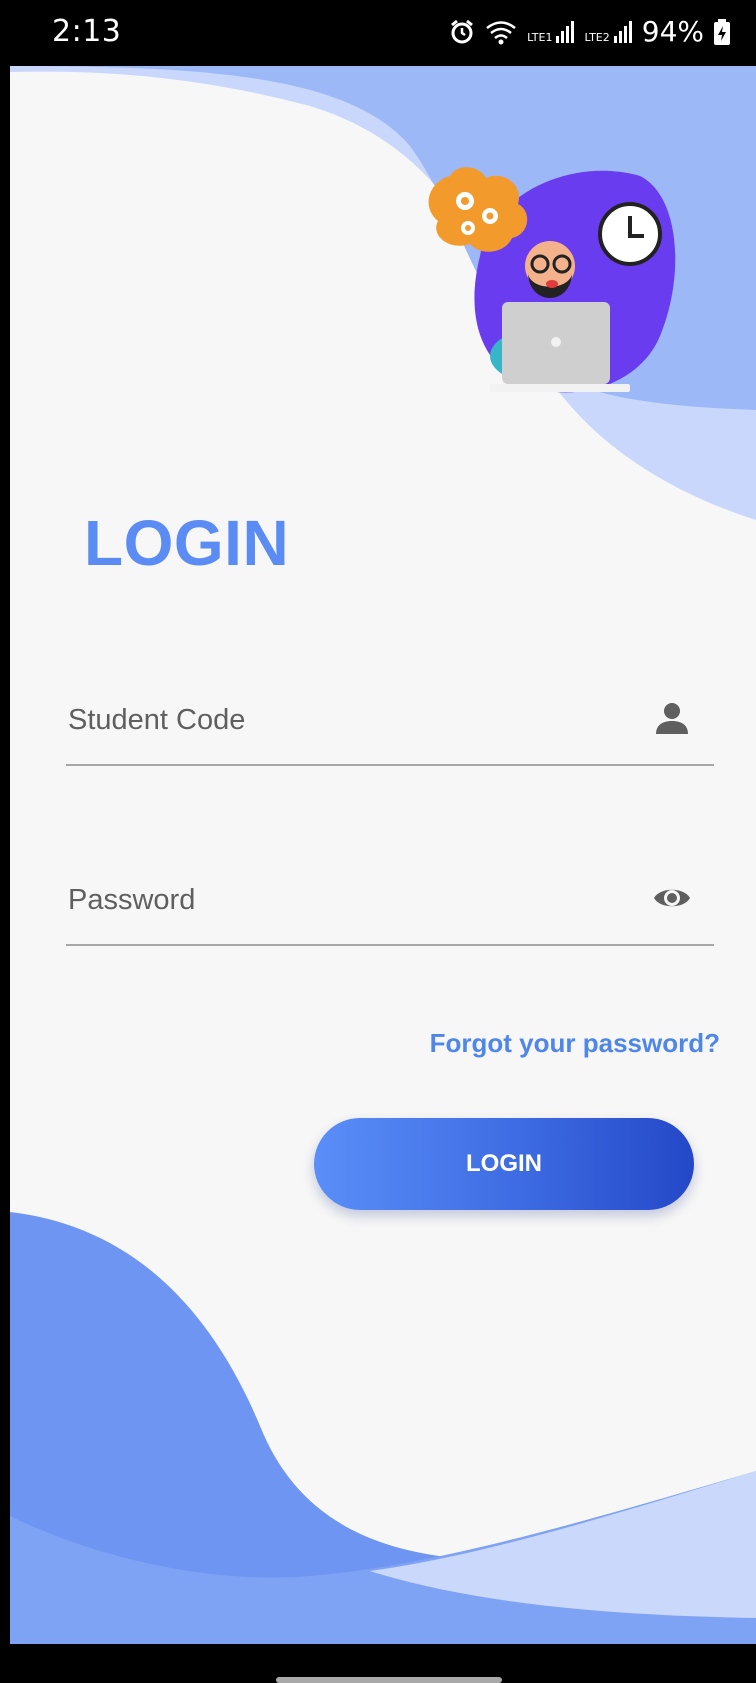 This screenshot has width=756, height=1683. What do you see at coordinates (378, 1663) in the screenshot?
I see `navigation-bar` at bounding box center [378, 1663].